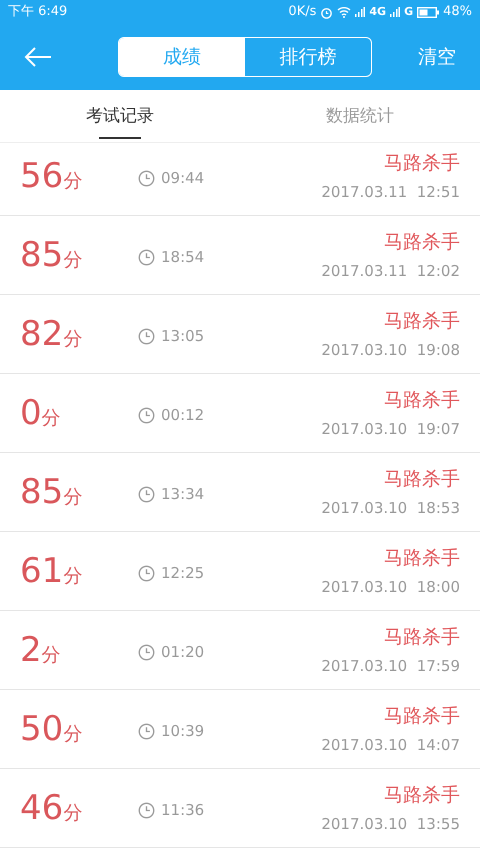 The width and height of the screenshot is (480, 853). Describe the element at coordinates (308, 57) in the screenshot. I see `segment-tab: 排行榜` at that location.